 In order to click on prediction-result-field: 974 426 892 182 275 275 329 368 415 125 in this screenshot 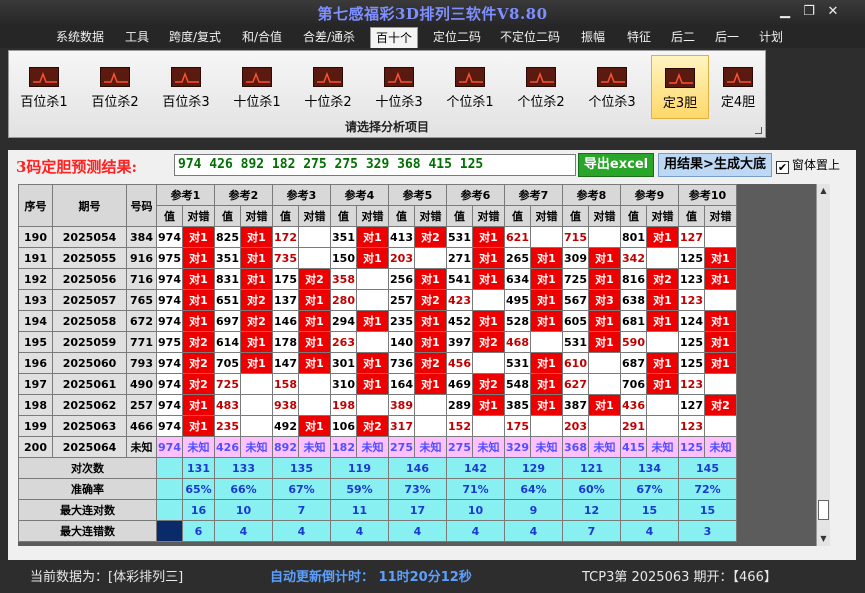, I will do `click(375, 165)`.